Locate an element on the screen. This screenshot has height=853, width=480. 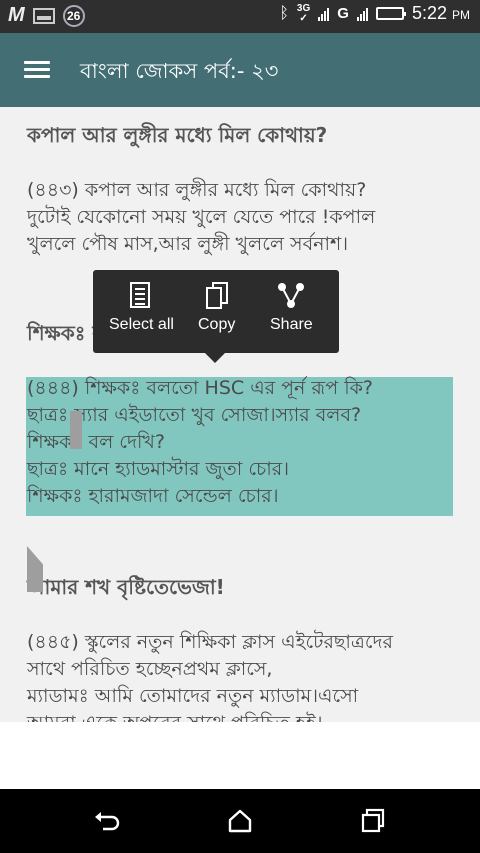
status-bar: M 26 ᛒ 3G ✓ G 5:22 PM is located at coordinates (240, 16).